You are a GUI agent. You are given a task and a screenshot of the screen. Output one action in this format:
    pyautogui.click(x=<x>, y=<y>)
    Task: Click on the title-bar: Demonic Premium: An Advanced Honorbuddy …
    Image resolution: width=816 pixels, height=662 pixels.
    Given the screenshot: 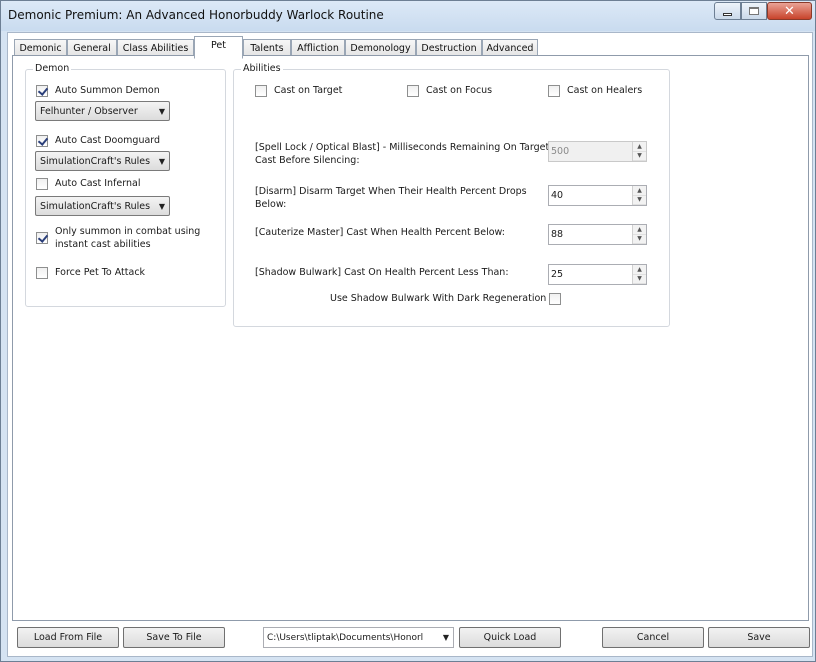 What is the action you would take?
    pyautogui.click(x=408, y=16)
    